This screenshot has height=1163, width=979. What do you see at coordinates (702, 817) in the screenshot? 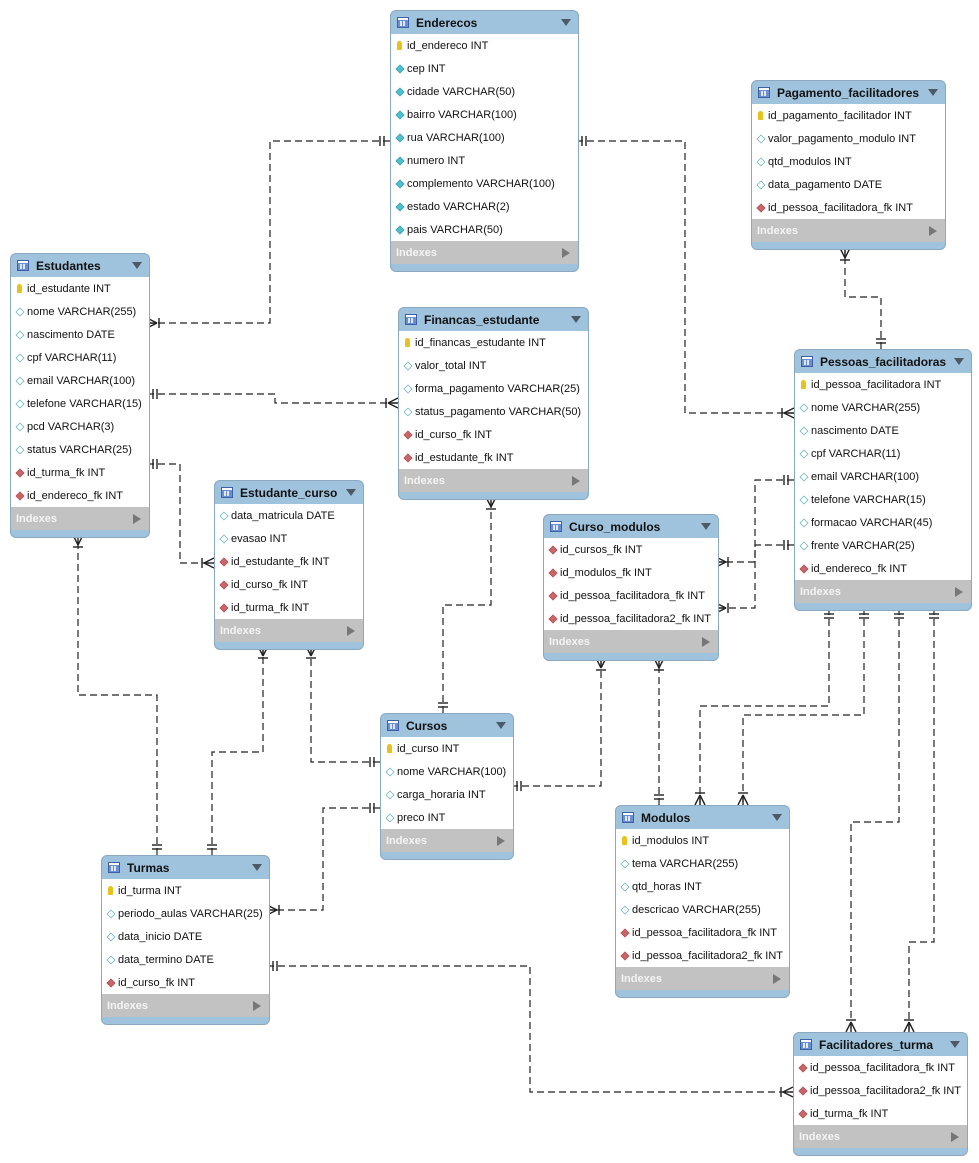
I see `table-header: Modulos` at bounding box center [702, 817].